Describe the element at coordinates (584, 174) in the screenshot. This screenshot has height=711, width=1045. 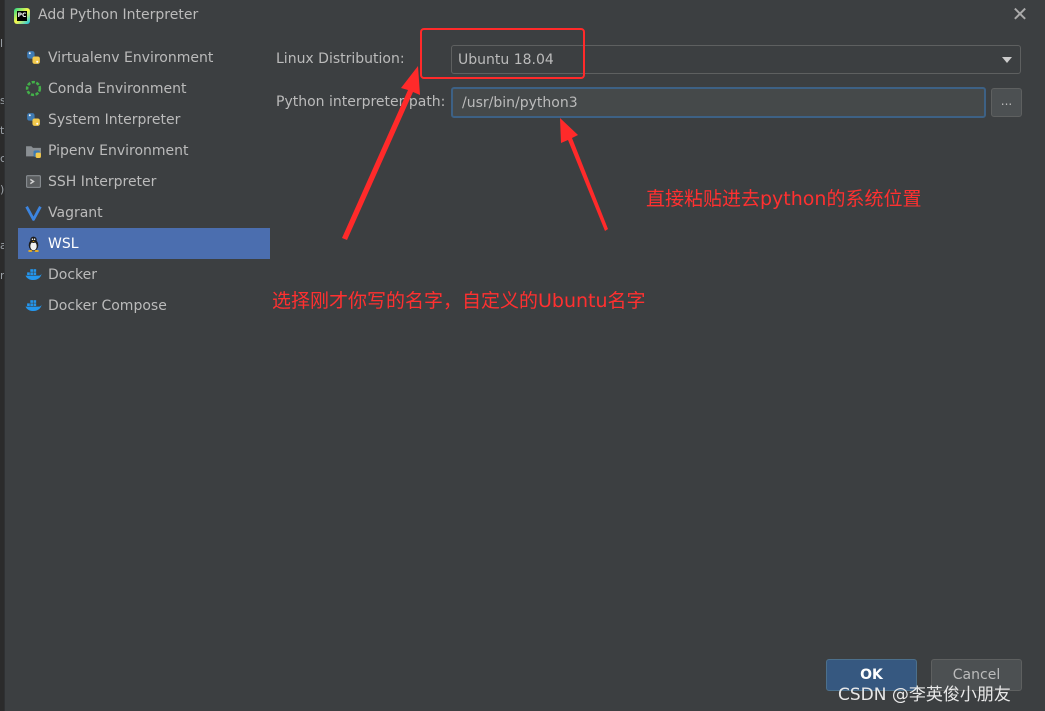
I see `annotation-arrow-path` at that location.